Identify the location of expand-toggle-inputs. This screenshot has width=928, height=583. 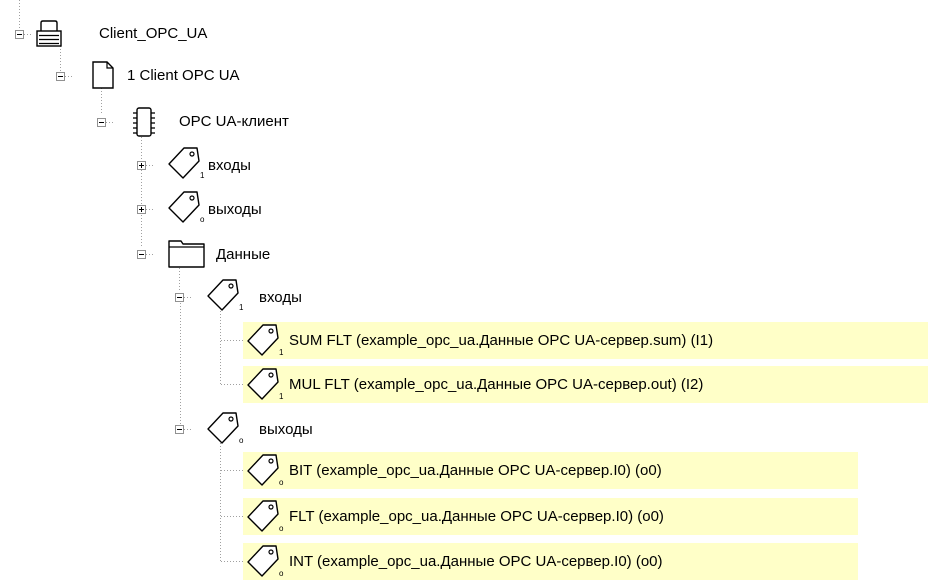
(141, 165).